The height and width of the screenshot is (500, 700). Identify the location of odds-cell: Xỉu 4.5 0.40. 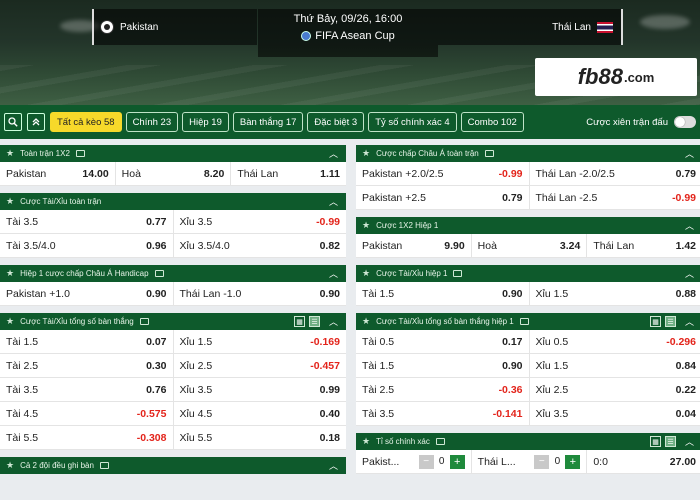
(260, 413).